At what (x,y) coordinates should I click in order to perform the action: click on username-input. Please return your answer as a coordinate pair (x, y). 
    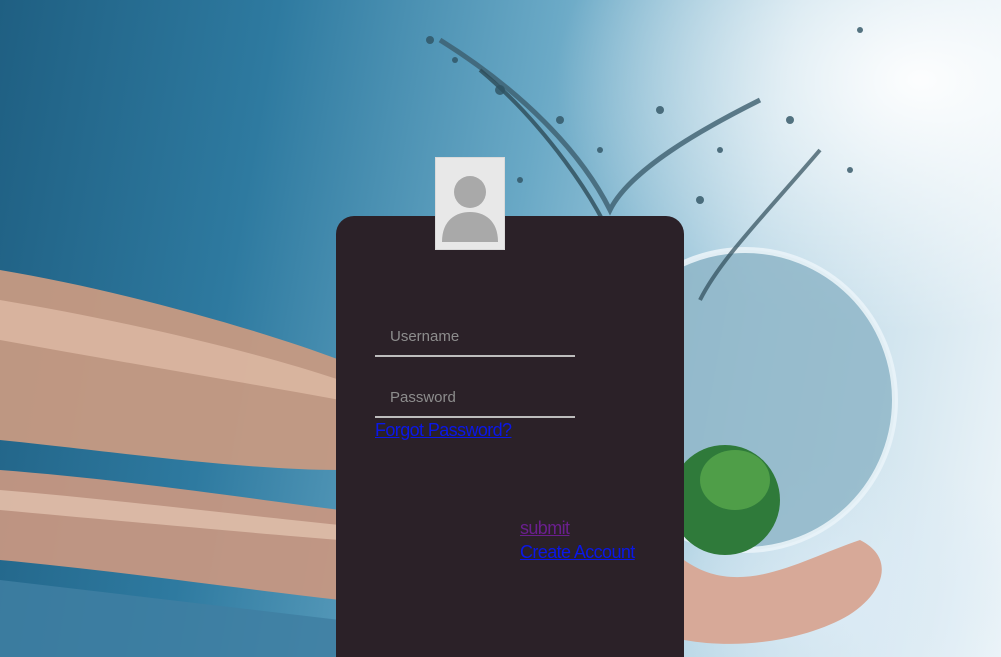
    Looking at the image, I should click on (475, 337).